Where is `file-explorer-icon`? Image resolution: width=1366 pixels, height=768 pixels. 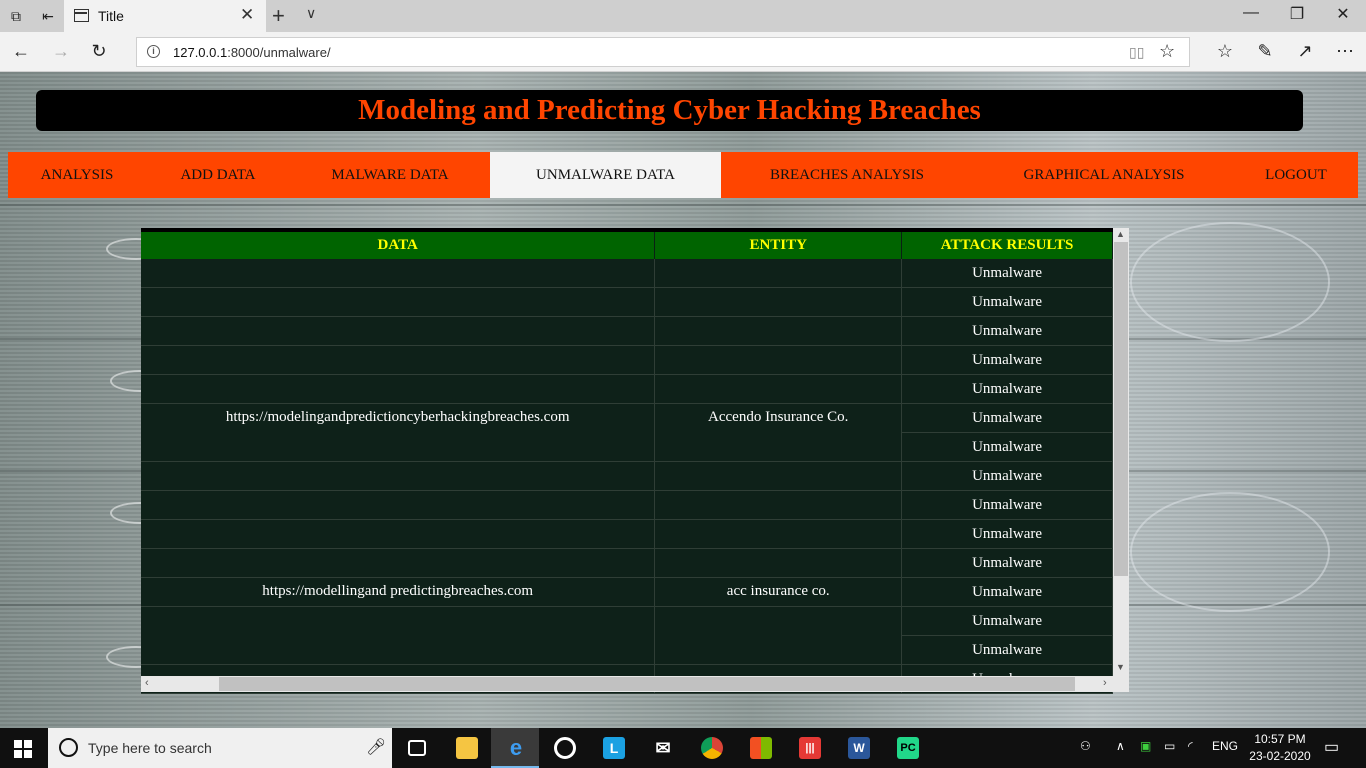 file-explorer-icon is located at coordinates (466, 748).